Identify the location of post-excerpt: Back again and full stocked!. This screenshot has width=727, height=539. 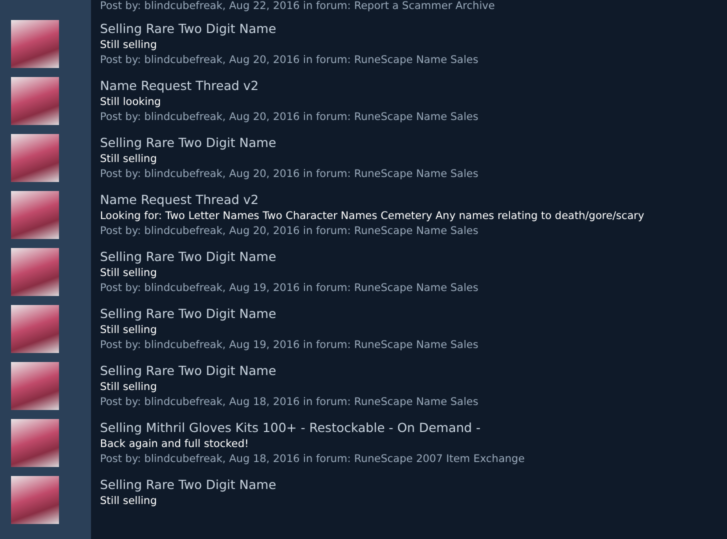
(175, 444).